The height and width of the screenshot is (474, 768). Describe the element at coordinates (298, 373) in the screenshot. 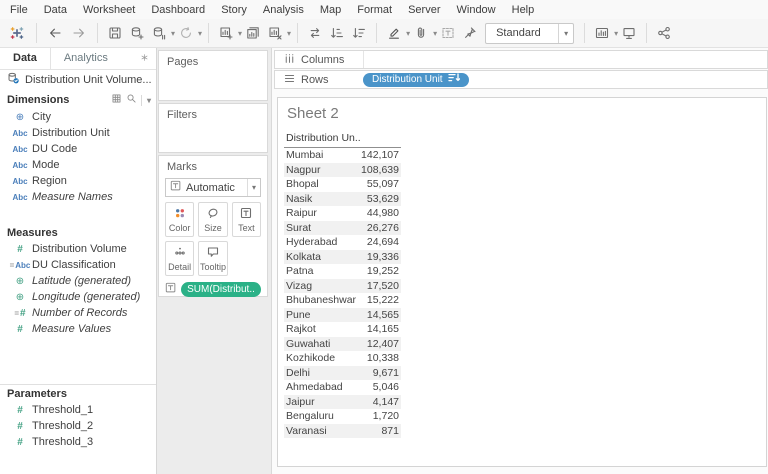

I see `dimension-cell: Delhi` at that location.